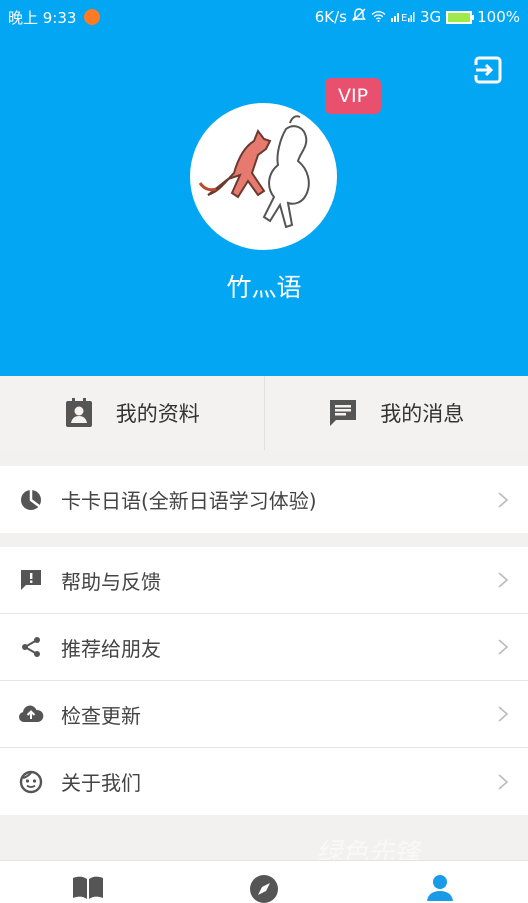  What do you see at coordinates (42, 17) in the screenshot?
I see `status-time: 晚上 9:33` at bounding box center [42, 17].